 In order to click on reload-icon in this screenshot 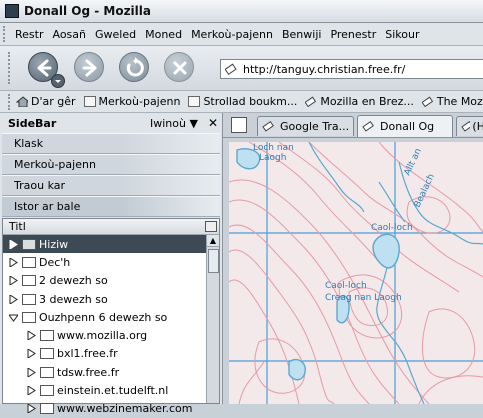, I will do `click(135, 67)`.